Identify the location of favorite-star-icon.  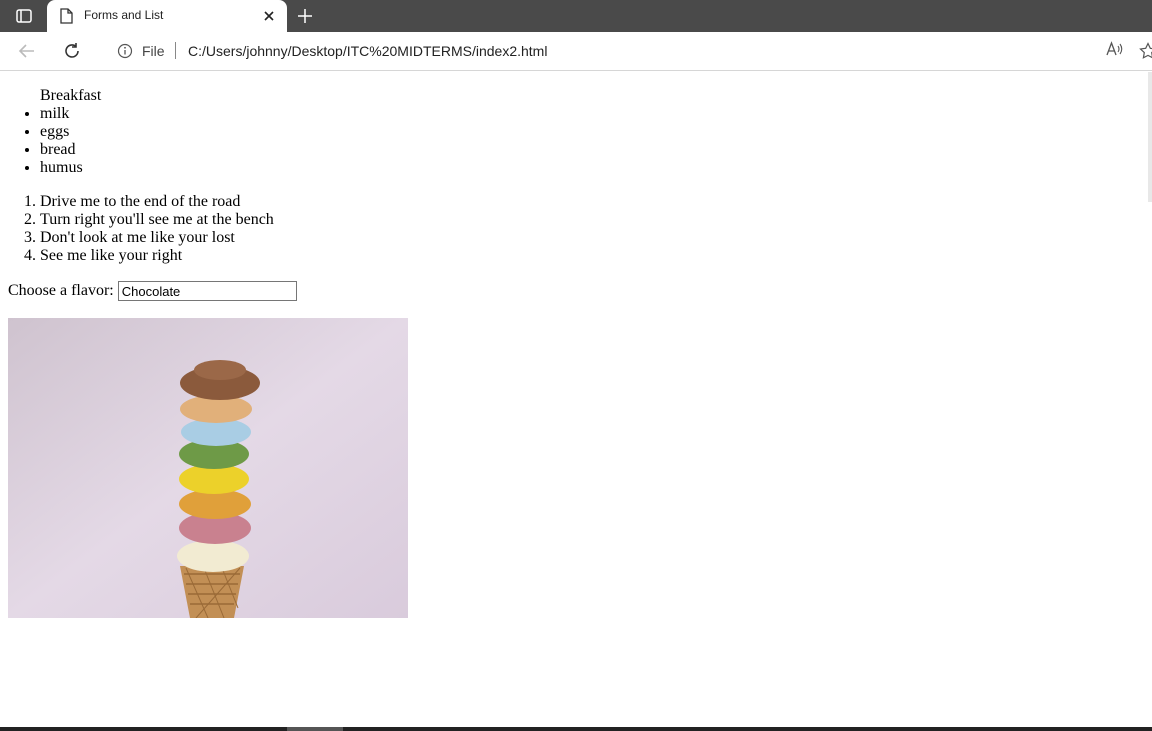
(1145, 51).